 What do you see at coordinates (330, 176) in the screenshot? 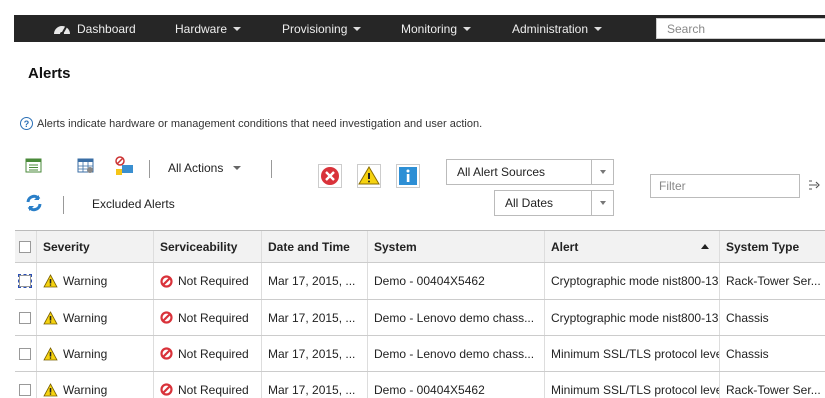
I see `critical-filter-icon` at bounding box center [330, 176].